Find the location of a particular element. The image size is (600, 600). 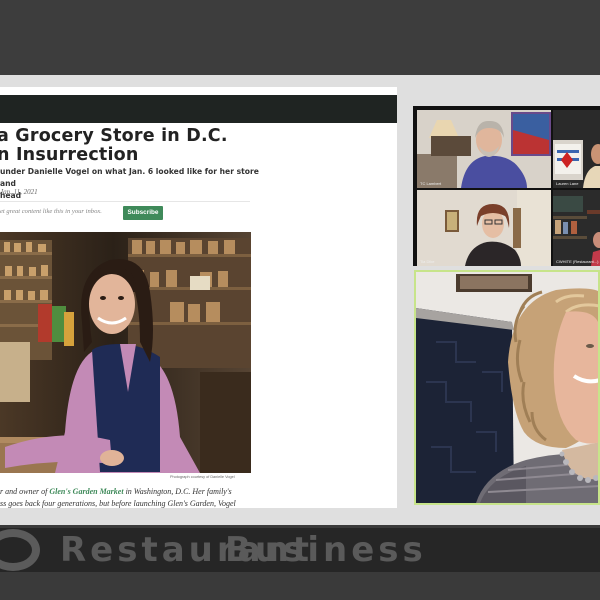

active-speaker-video is located at coordinates (508, 387).